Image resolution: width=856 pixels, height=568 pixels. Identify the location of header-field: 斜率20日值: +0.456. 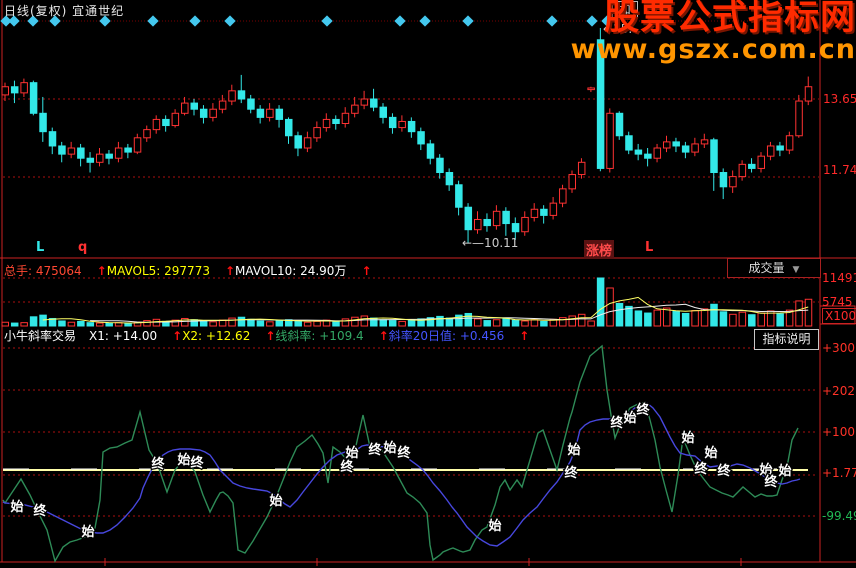
(446, 336).